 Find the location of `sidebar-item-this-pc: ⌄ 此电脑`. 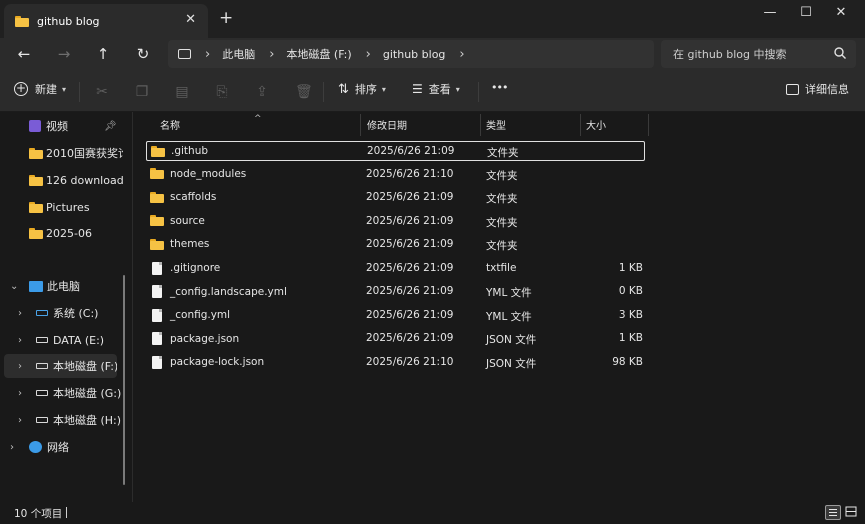

sidebar-item-this-pc: ⌄ 此电脑 is located at coordinates (61, 286).